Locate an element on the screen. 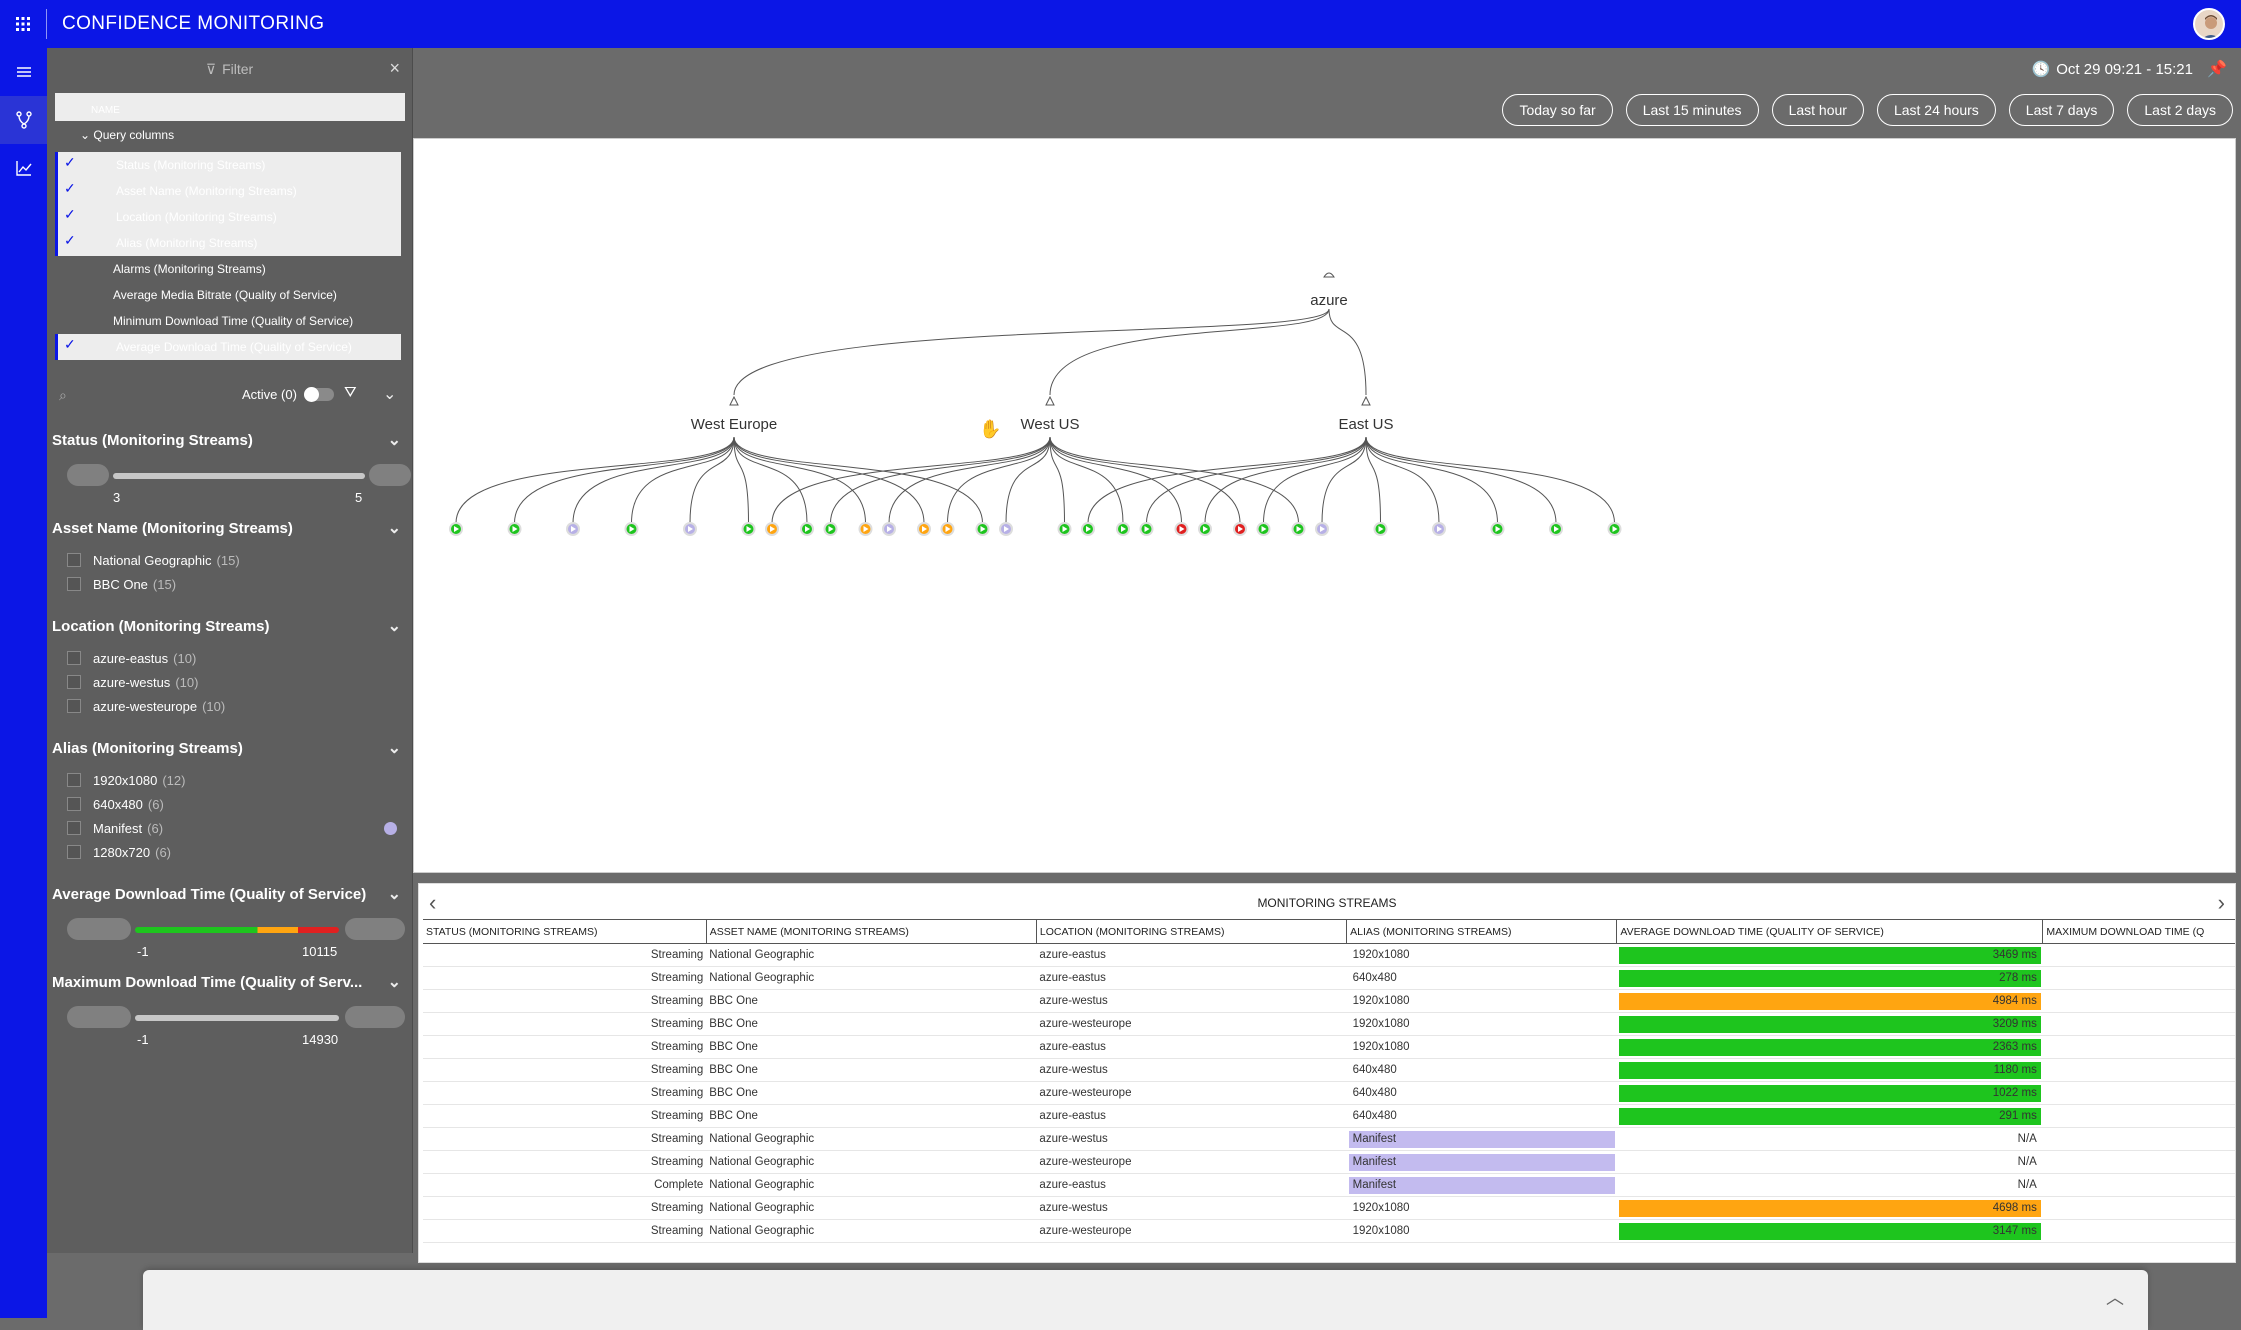  filter-input: Filter is located at coordinates (237, 69).